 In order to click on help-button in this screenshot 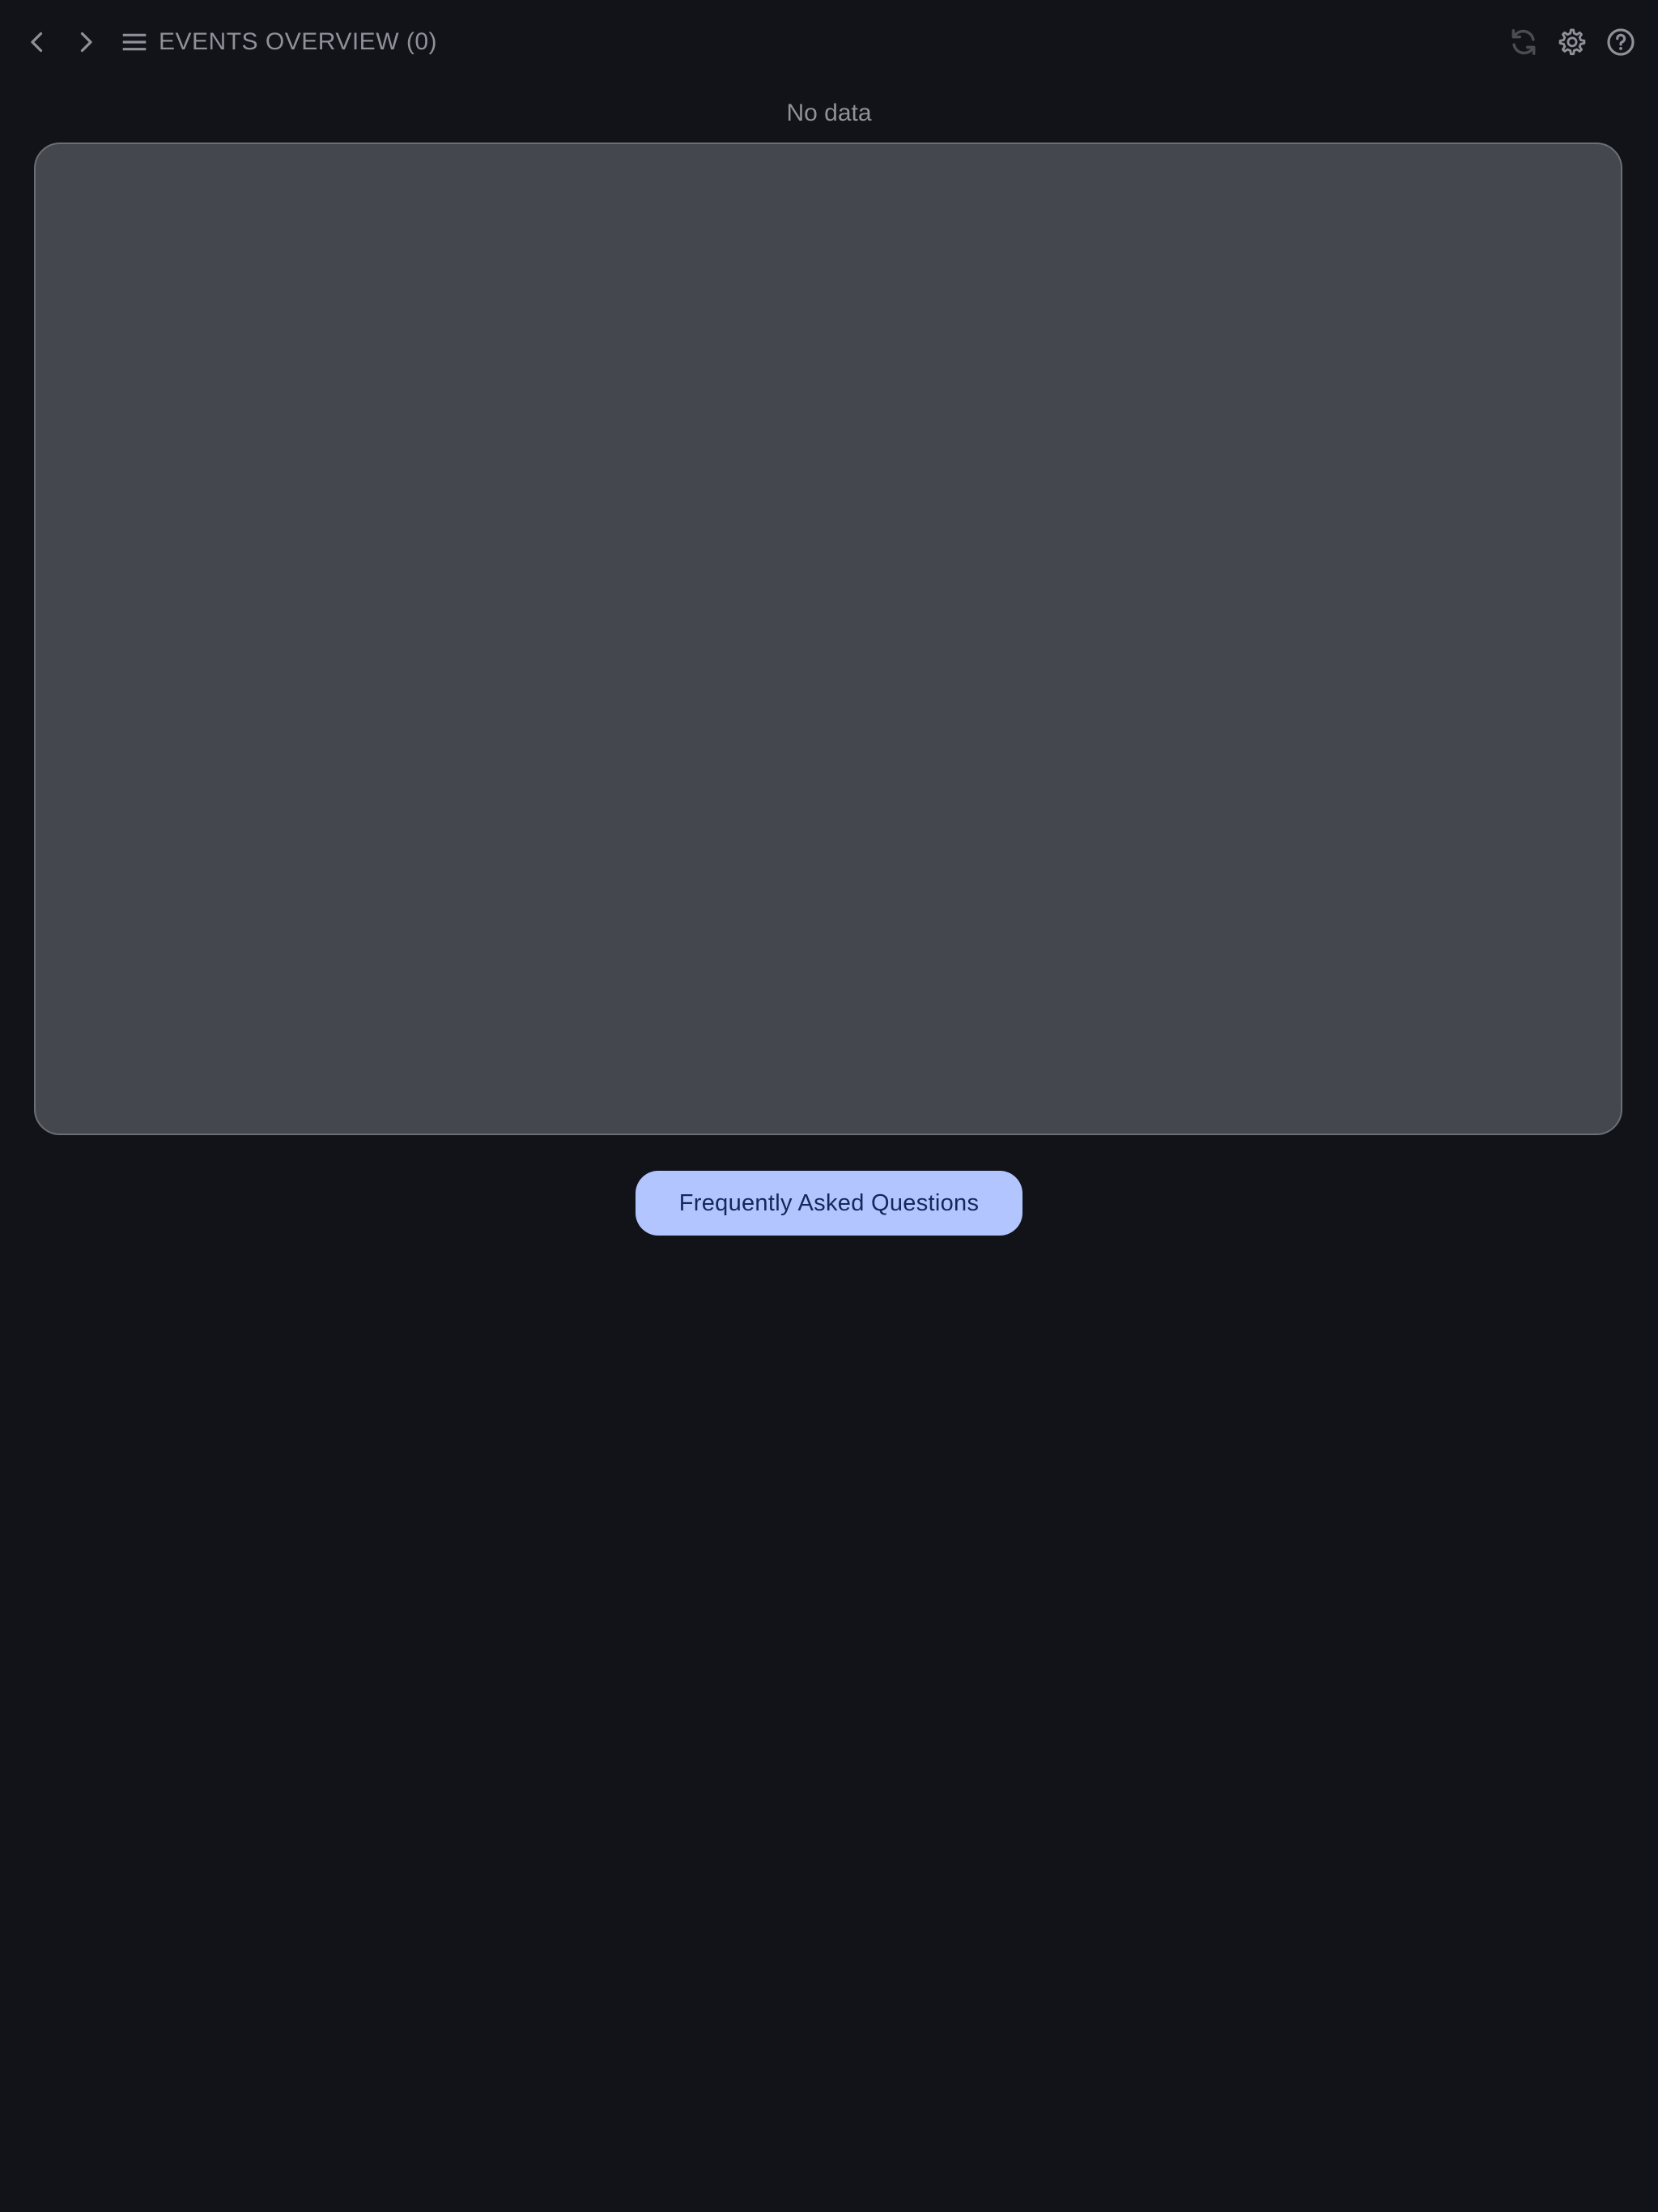, I will do `click(1620, 42)`.